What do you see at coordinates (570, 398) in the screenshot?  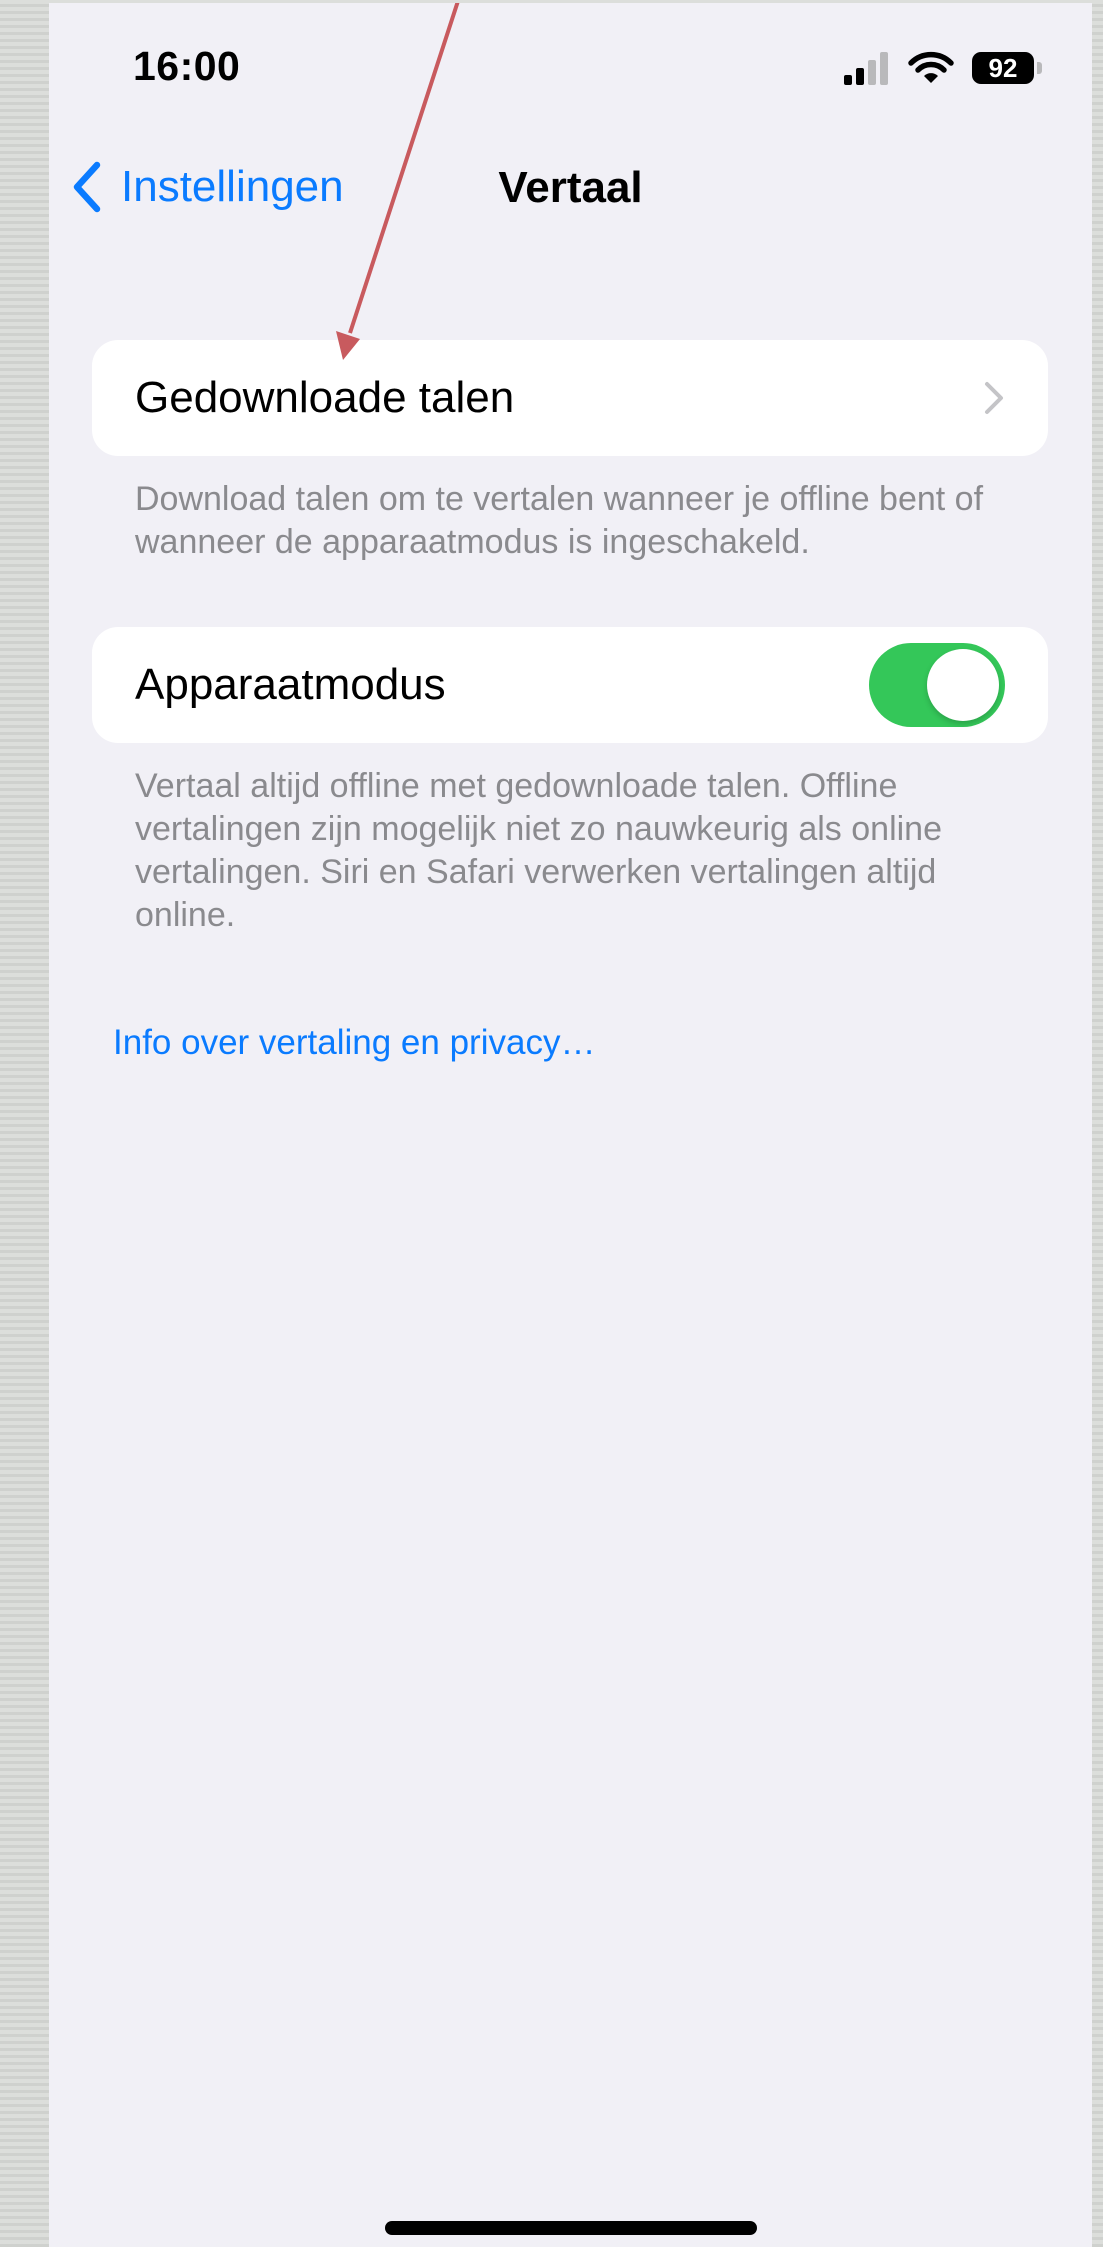 I see `downloaded-languages-row: Gedownloade talen` at bounding box center [570, 398].